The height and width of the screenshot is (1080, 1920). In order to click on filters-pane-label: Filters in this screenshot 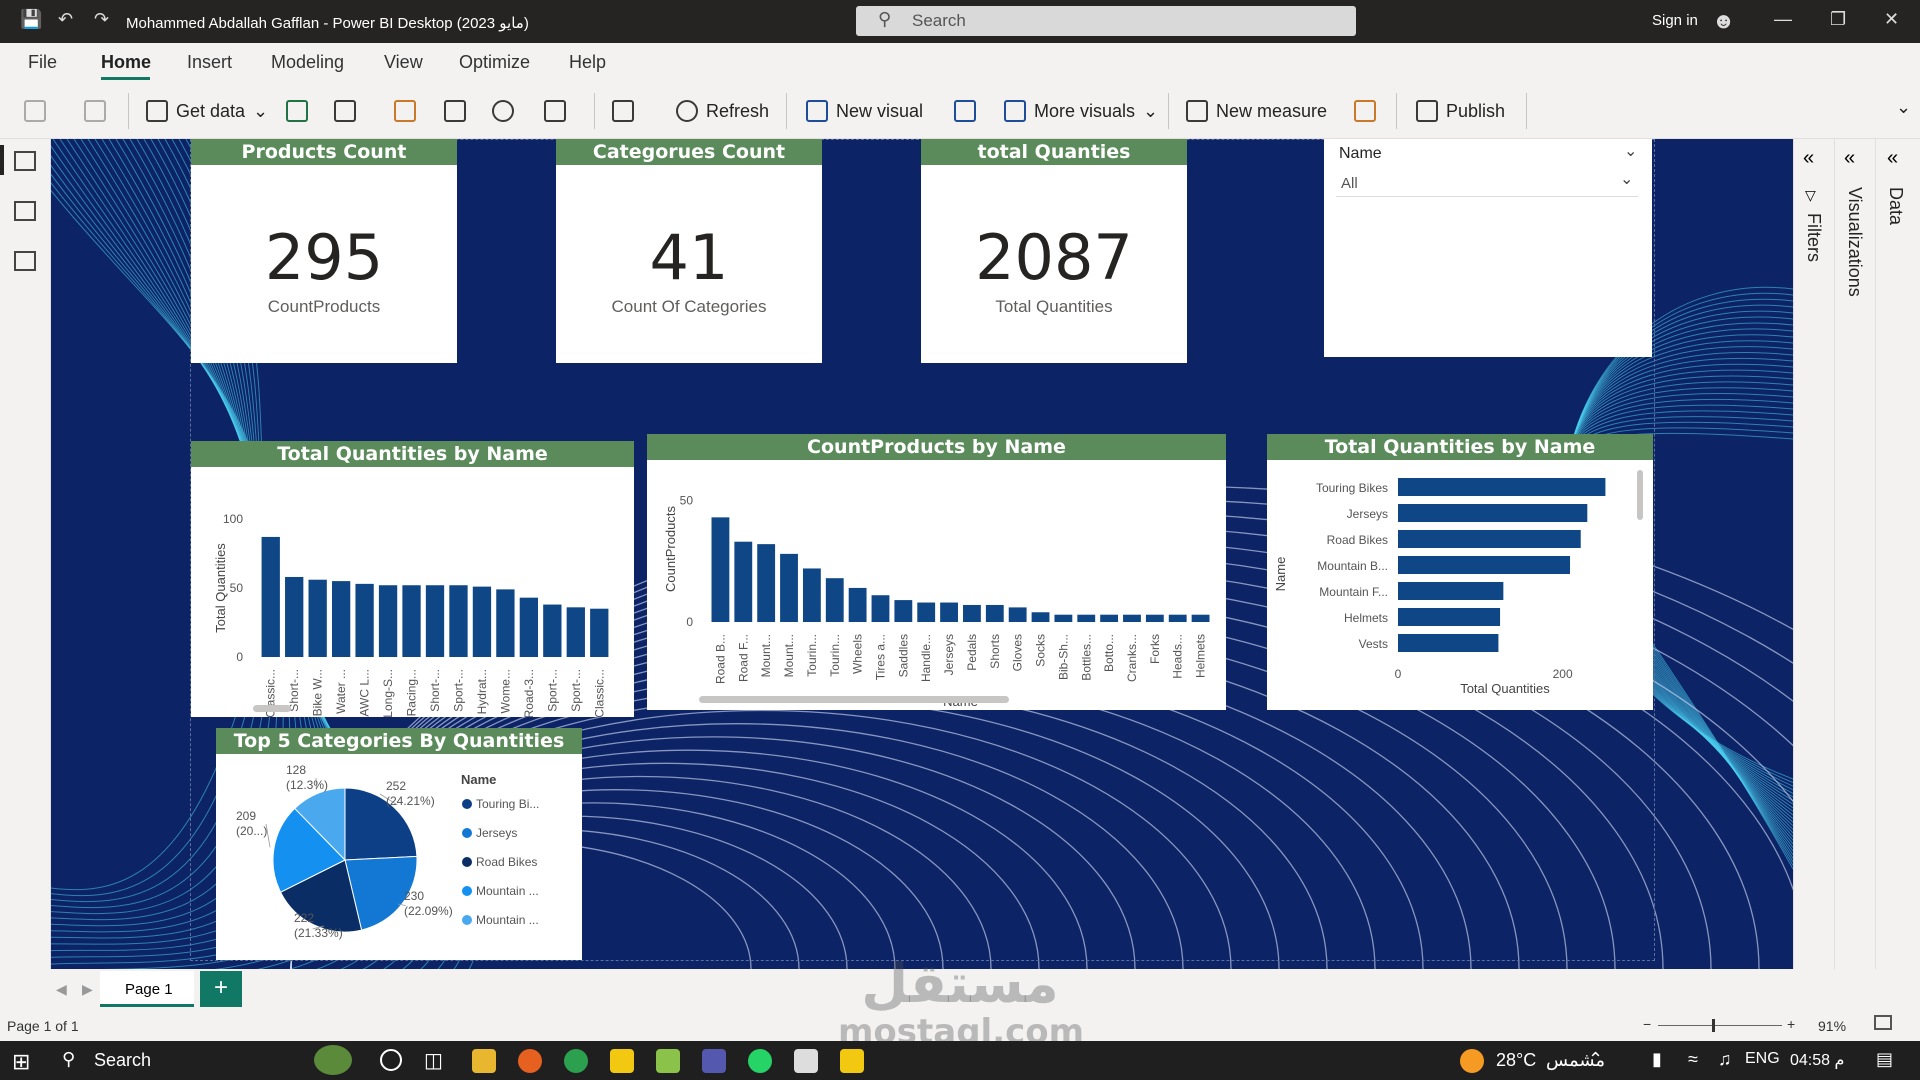, I will do `click(1813, 237)`.